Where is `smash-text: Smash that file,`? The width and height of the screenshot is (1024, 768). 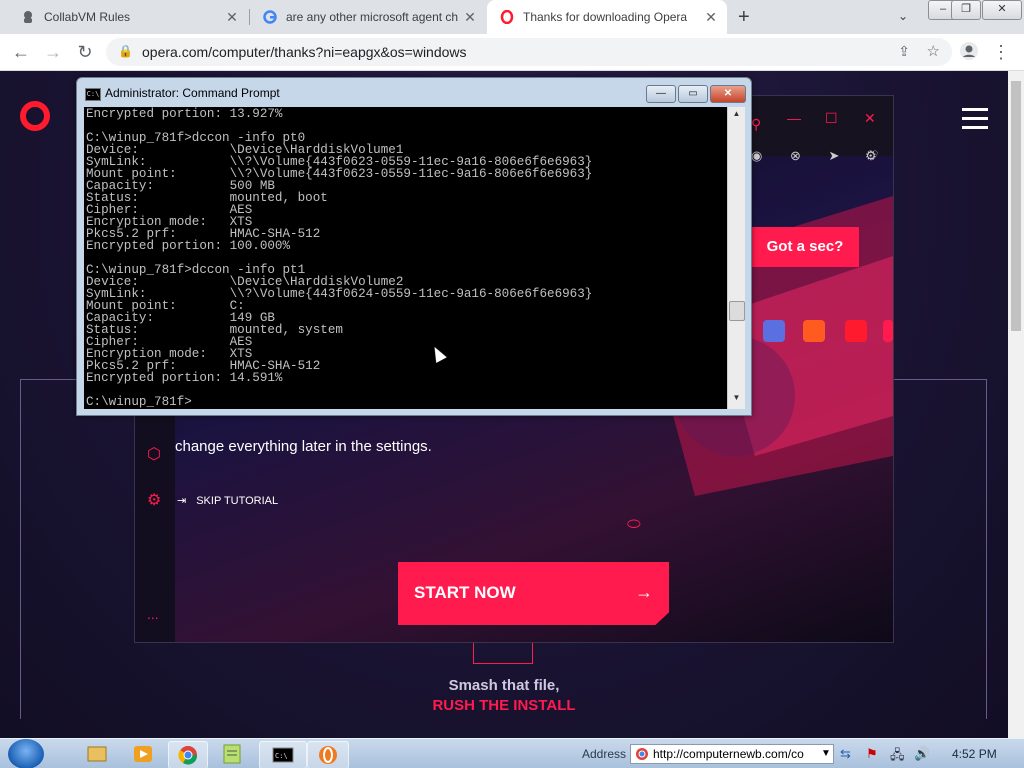 smash-text: Smash that file, is located at coordinates (504, 685).